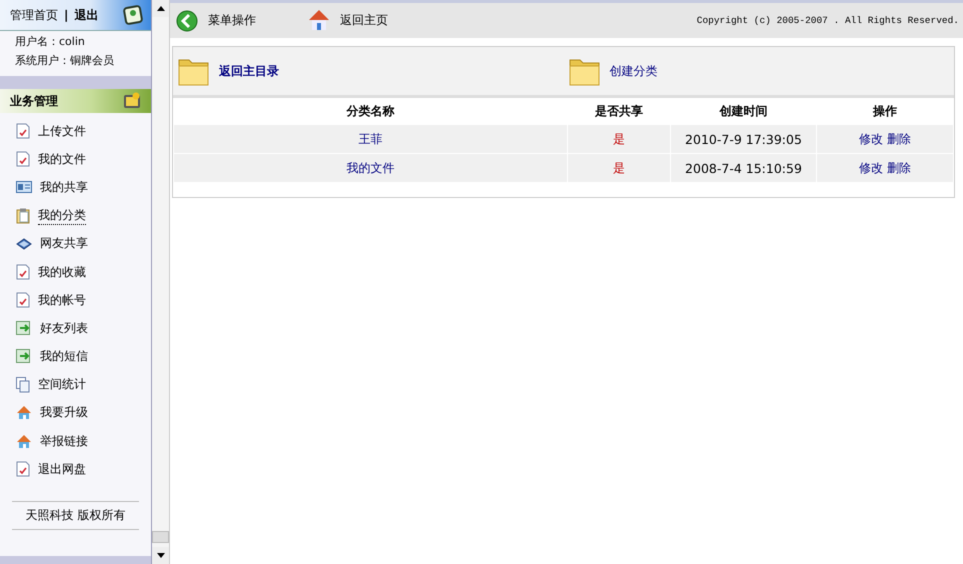 Image resolution: width=963 pixels, height=564 pixels. I want to click on scroll-up-button, so click(160, 8).